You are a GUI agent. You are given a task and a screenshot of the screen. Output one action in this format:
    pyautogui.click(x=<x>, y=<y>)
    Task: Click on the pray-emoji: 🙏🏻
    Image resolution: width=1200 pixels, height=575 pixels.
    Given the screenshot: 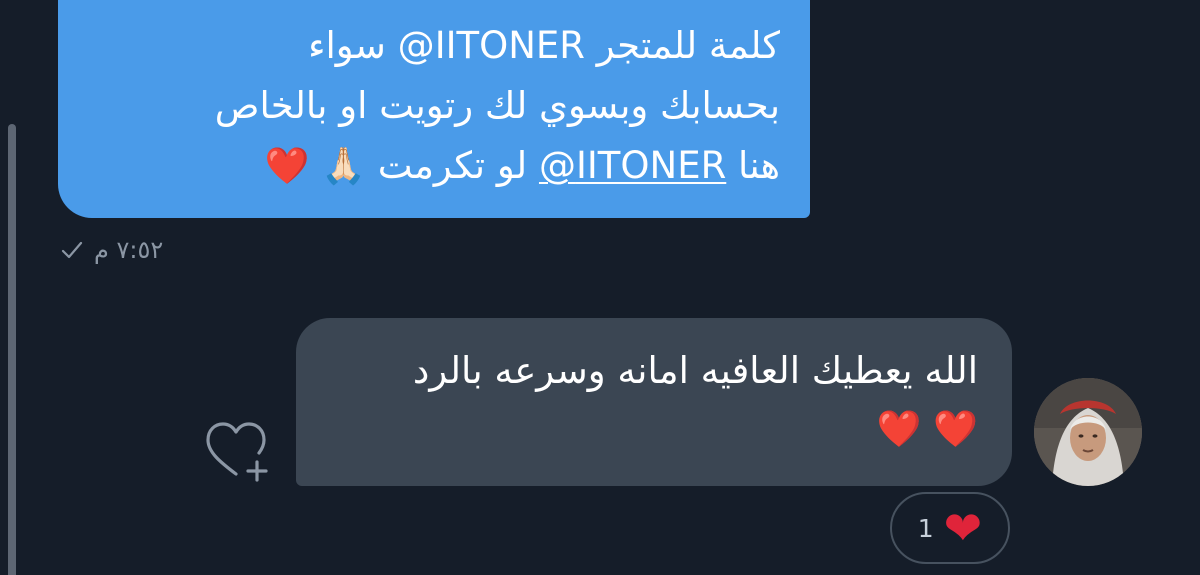 What is the action you would take?
    pyautogui.click(x=343, y=166)
    